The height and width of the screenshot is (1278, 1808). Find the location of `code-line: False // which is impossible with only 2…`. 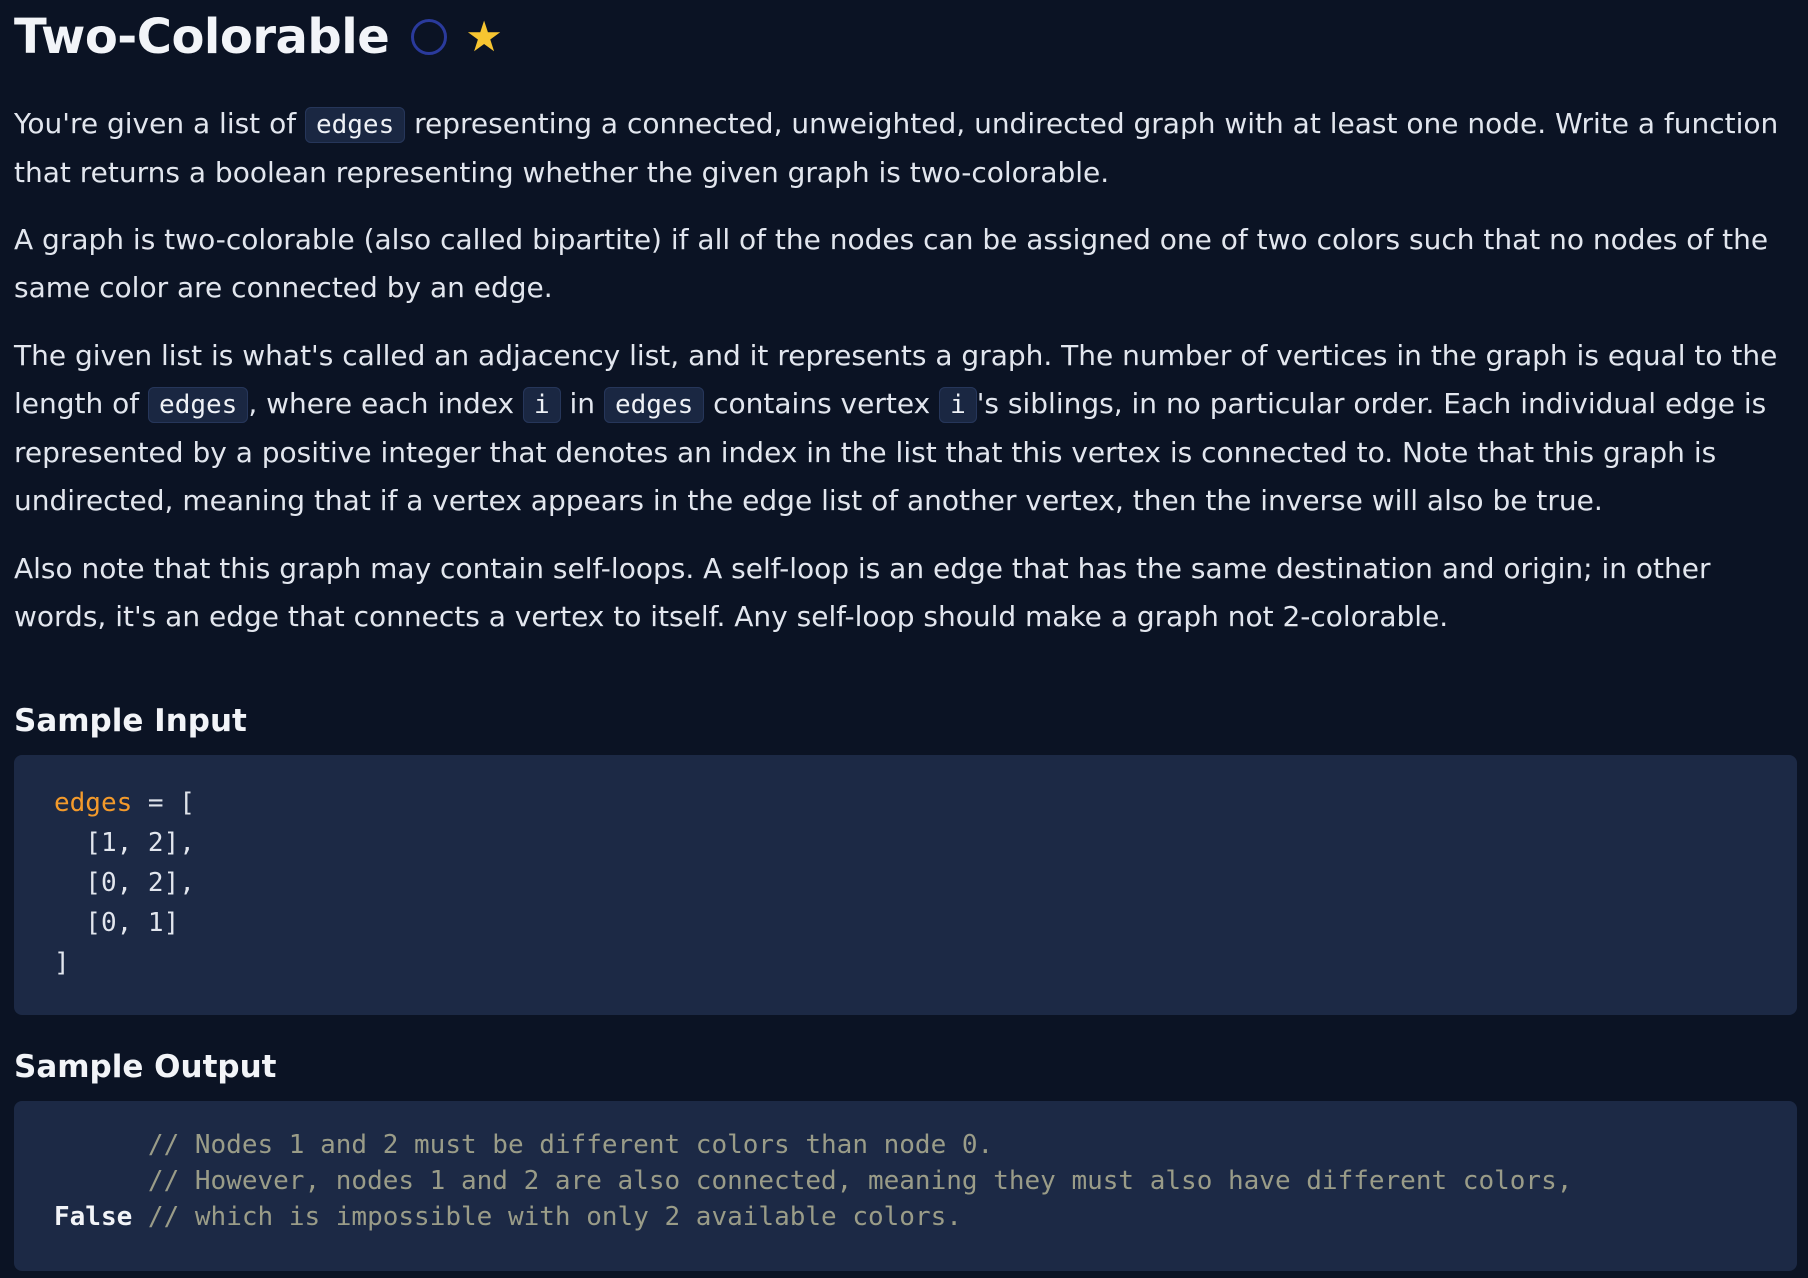

code-line: False // which is impossible with only 2… is located at coordinates (905, 1217).